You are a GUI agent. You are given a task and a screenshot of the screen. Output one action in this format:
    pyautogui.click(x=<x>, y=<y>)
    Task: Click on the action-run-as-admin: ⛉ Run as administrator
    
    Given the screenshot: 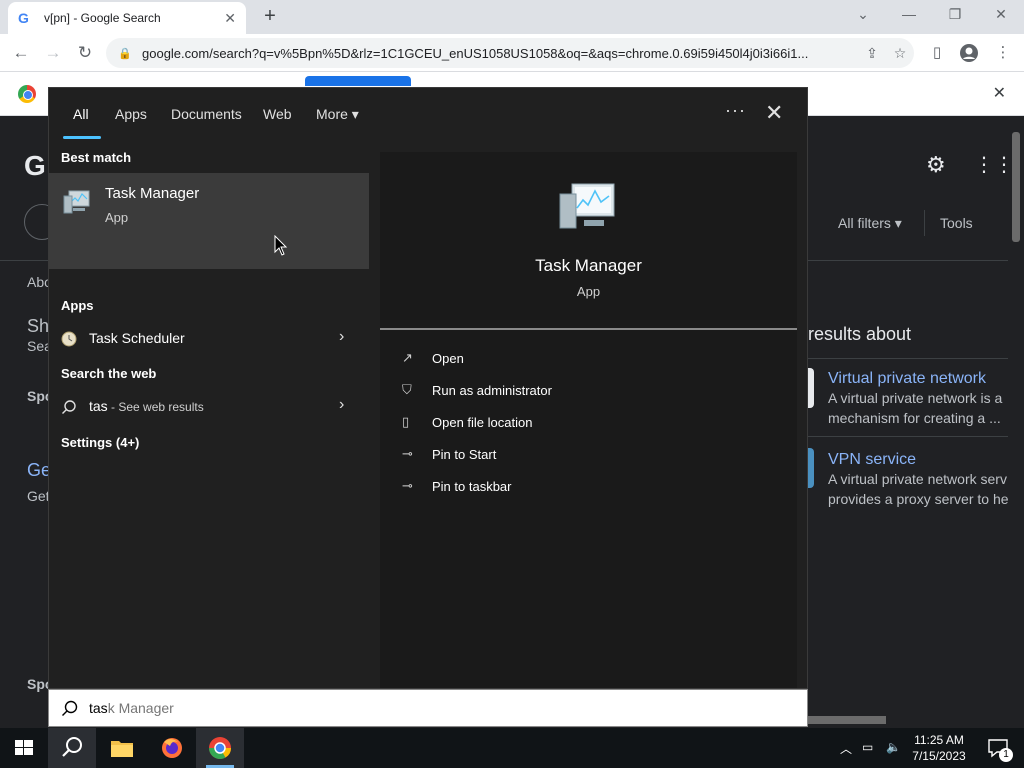 What is the action you would take?
    pyautogui.click(x=588, y=391)
    